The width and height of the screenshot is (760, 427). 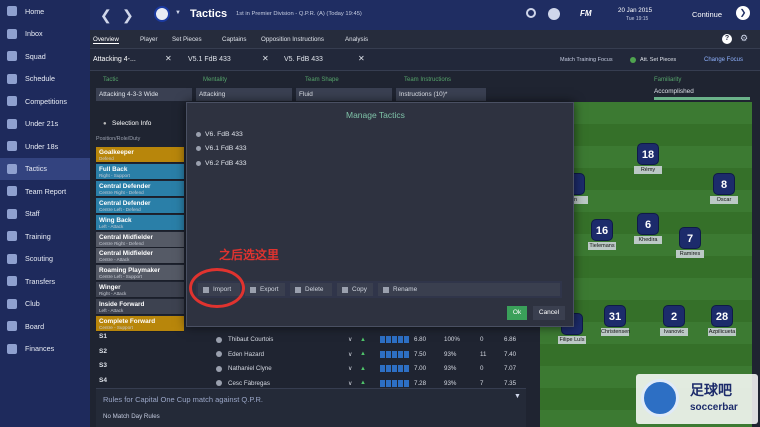 I want to click on export-button: Export, so click(x=265, y=289).